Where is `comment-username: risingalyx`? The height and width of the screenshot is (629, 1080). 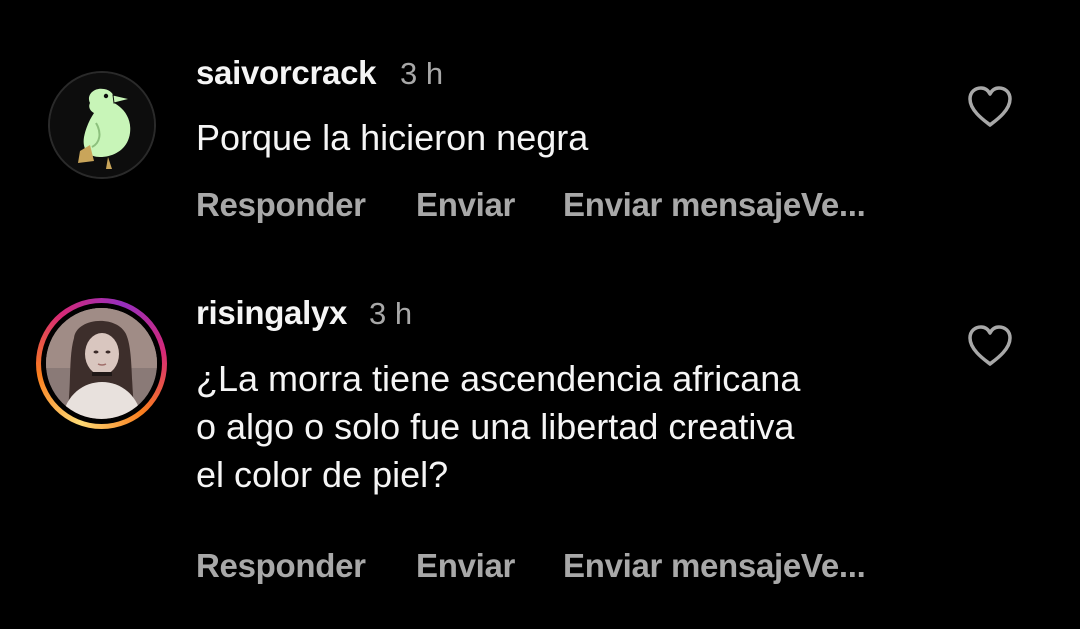 comment-username: risingalyx is located at coordinates (271, 313).